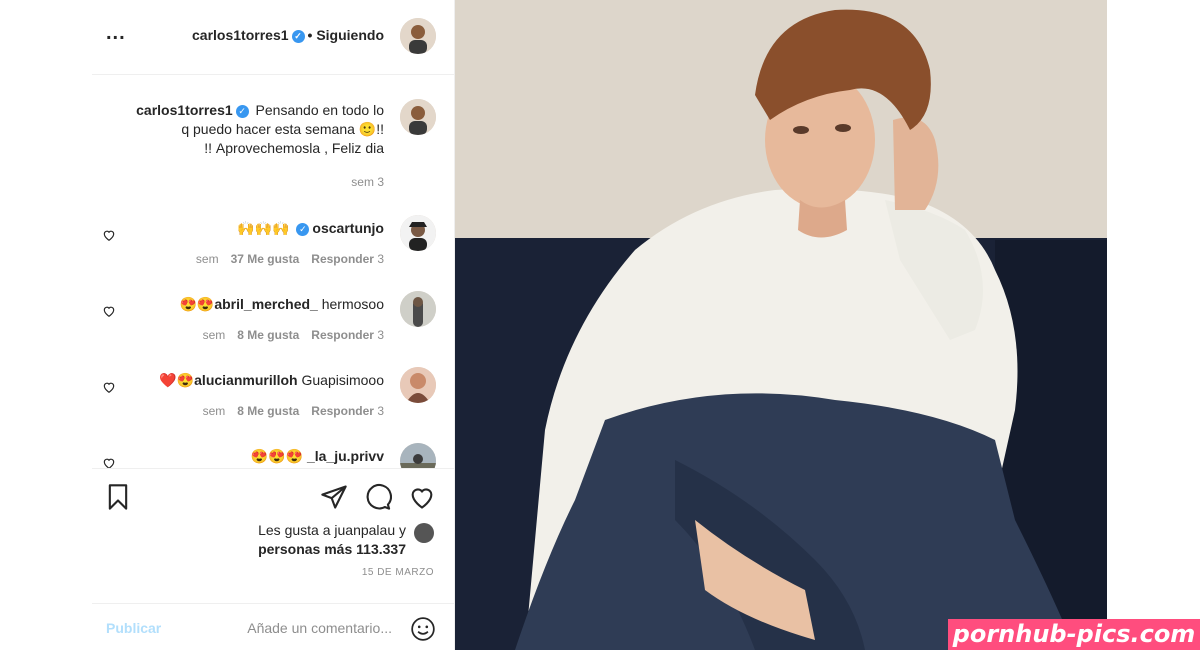  Describe the element at coordinates (277, 456) in the screenshot. I see `comment-text: 😍😍😍` at that location.